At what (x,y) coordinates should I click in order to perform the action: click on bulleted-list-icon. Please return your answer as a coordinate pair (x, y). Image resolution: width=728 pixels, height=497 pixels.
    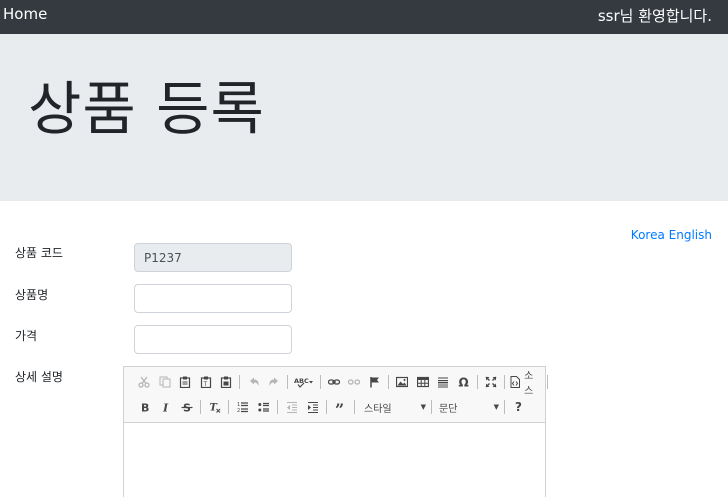
    Looking at the image, I should click on (263, 407).